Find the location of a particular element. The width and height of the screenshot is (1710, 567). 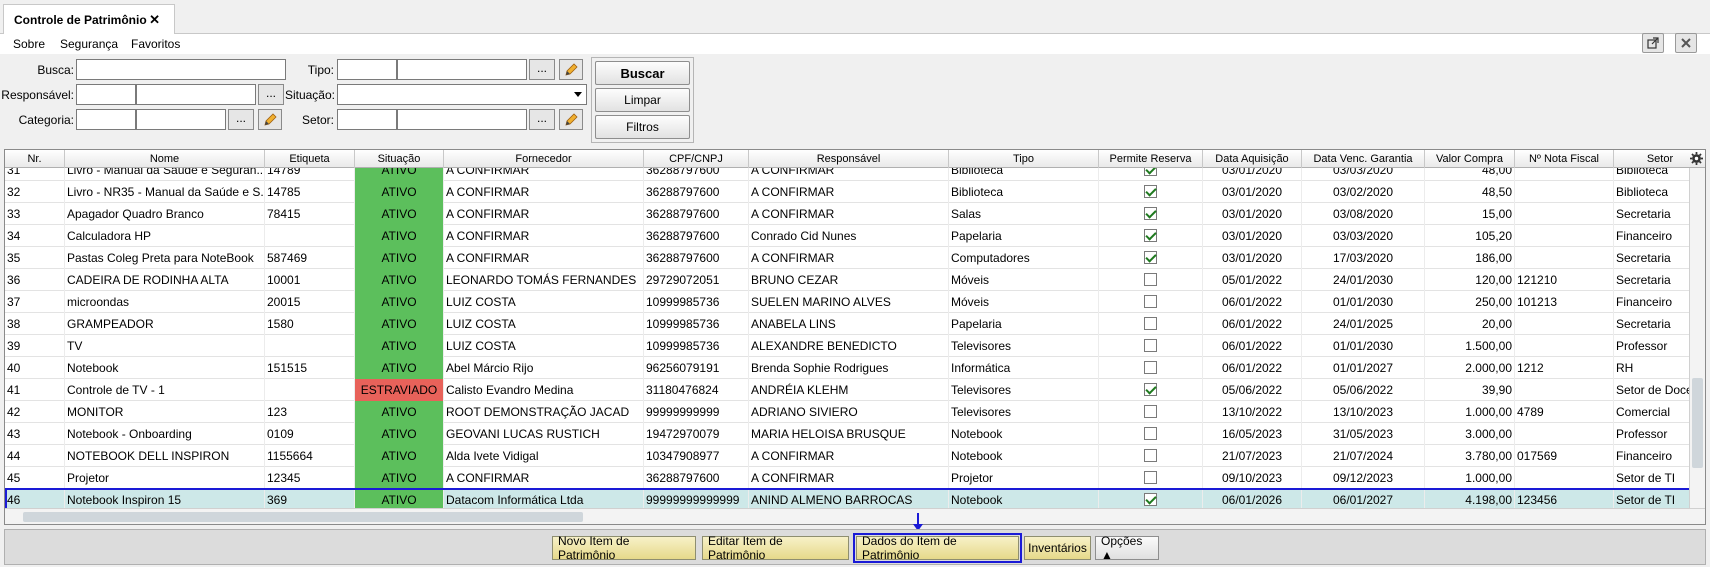

tab-controle-patrimonio: Controle de Patrimônio ✕ is located at coordinates (89, 19).